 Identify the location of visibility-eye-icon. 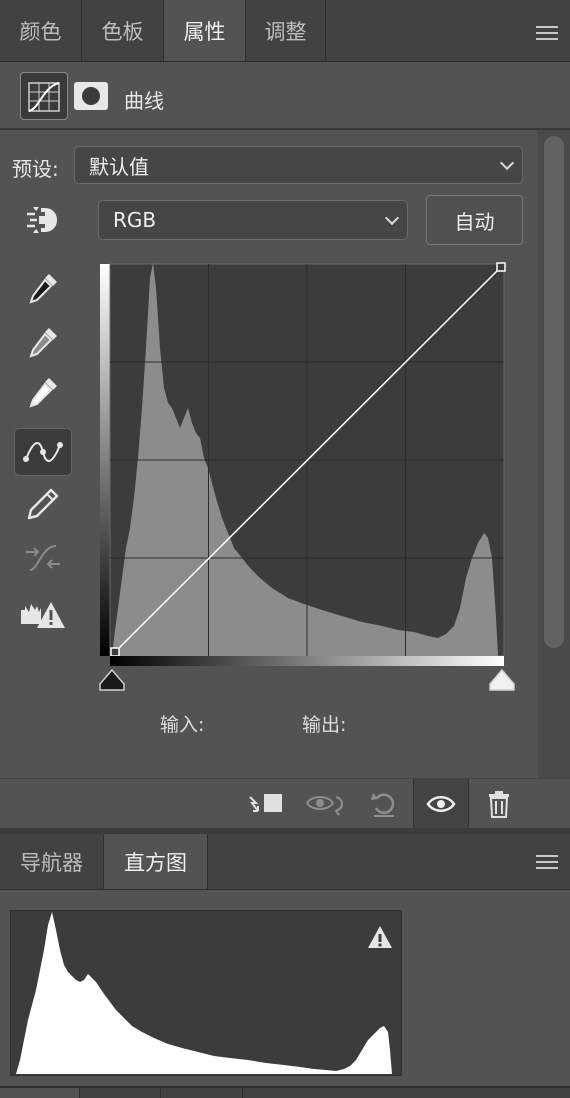
(441, 804).